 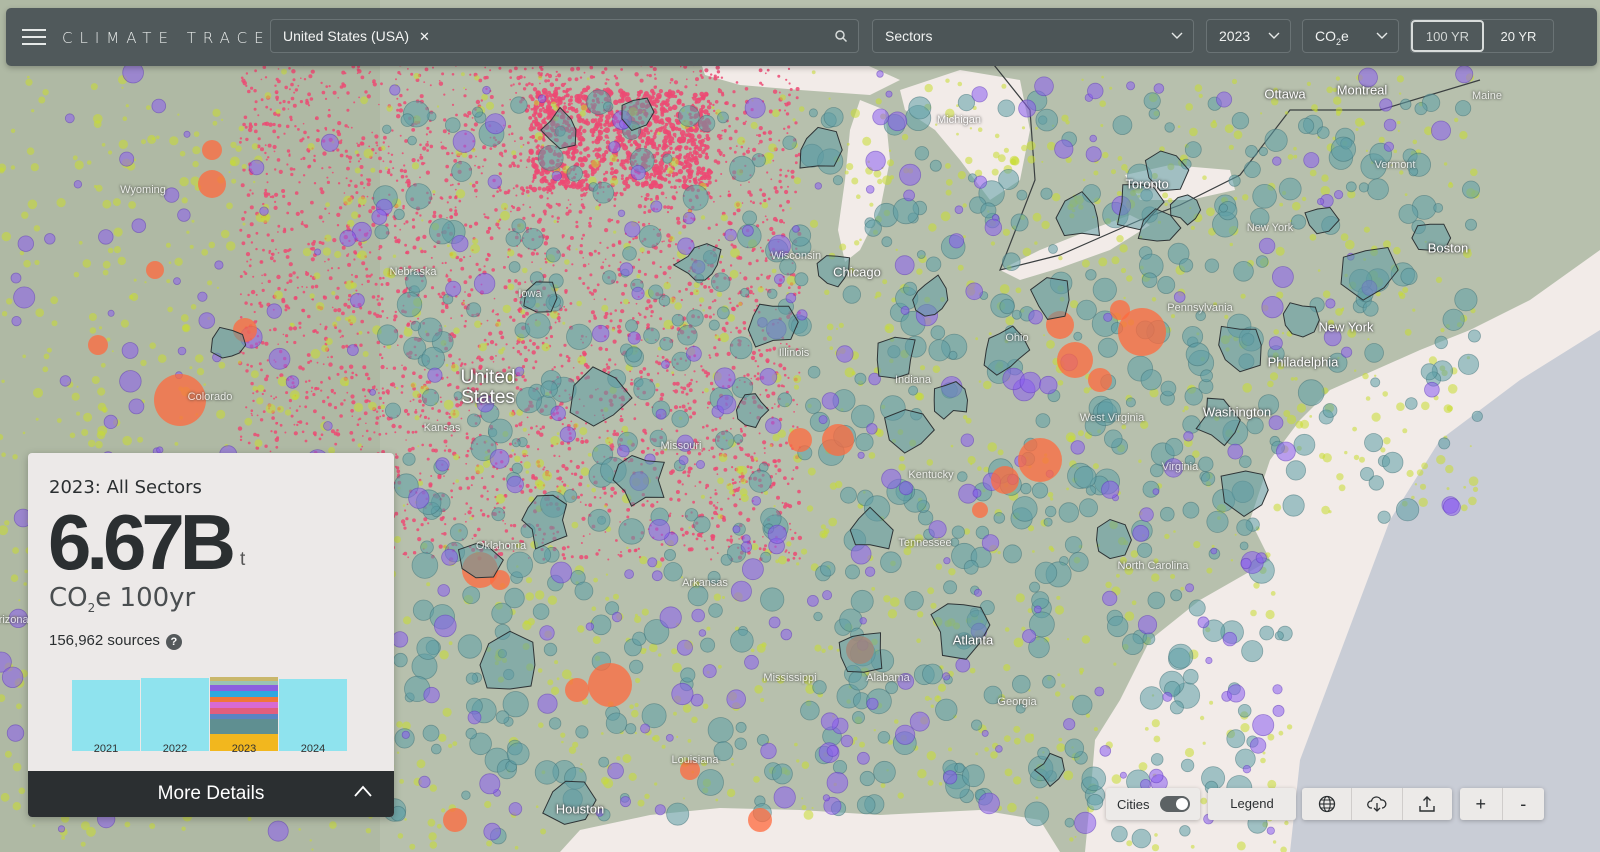 I want to click on map-label-georgia: Georgia, so click(x=1017, y=702).